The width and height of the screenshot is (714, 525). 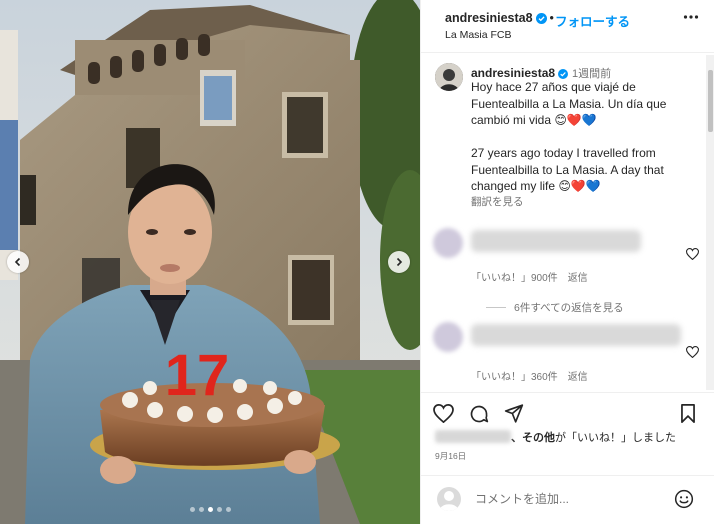 I want to click on comment-item: 「いいね！」360件 返信, so click(x=568, y=352).